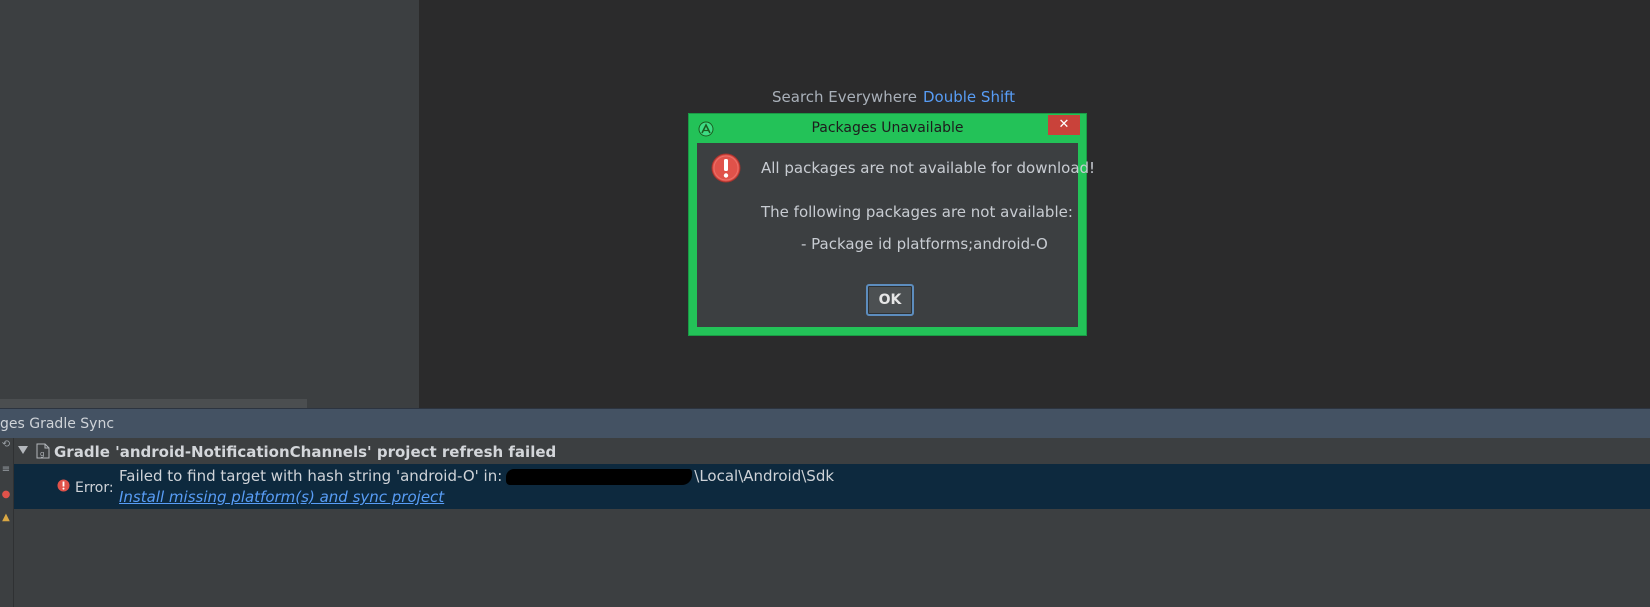  What do you see at coordinates (42, 454) in the screenshot?
I see `svg-text: g` at bounding box center [42, 454].